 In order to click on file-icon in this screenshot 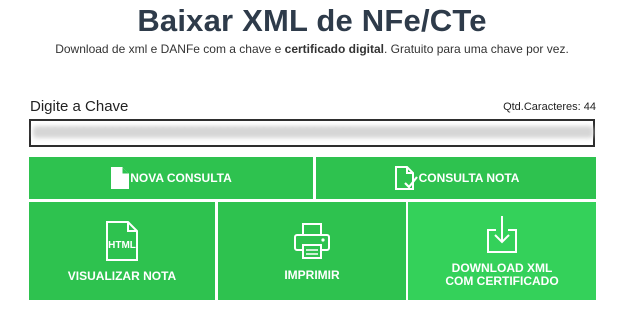, I will do `click(120, 178)`.